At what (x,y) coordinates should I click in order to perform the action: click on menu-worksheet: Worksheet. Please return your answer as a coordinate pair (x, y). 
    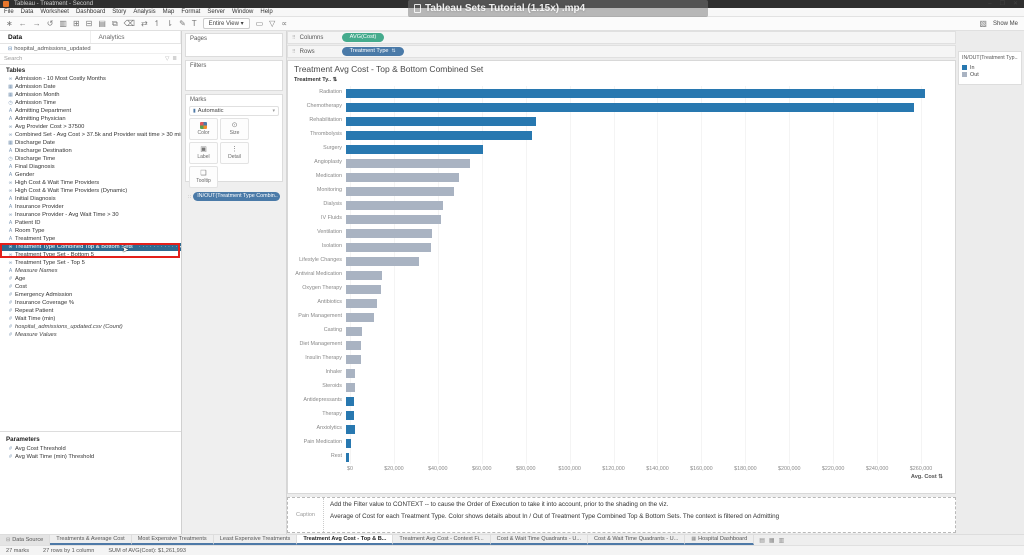
    Looking at the image, I should click on (54, 12).